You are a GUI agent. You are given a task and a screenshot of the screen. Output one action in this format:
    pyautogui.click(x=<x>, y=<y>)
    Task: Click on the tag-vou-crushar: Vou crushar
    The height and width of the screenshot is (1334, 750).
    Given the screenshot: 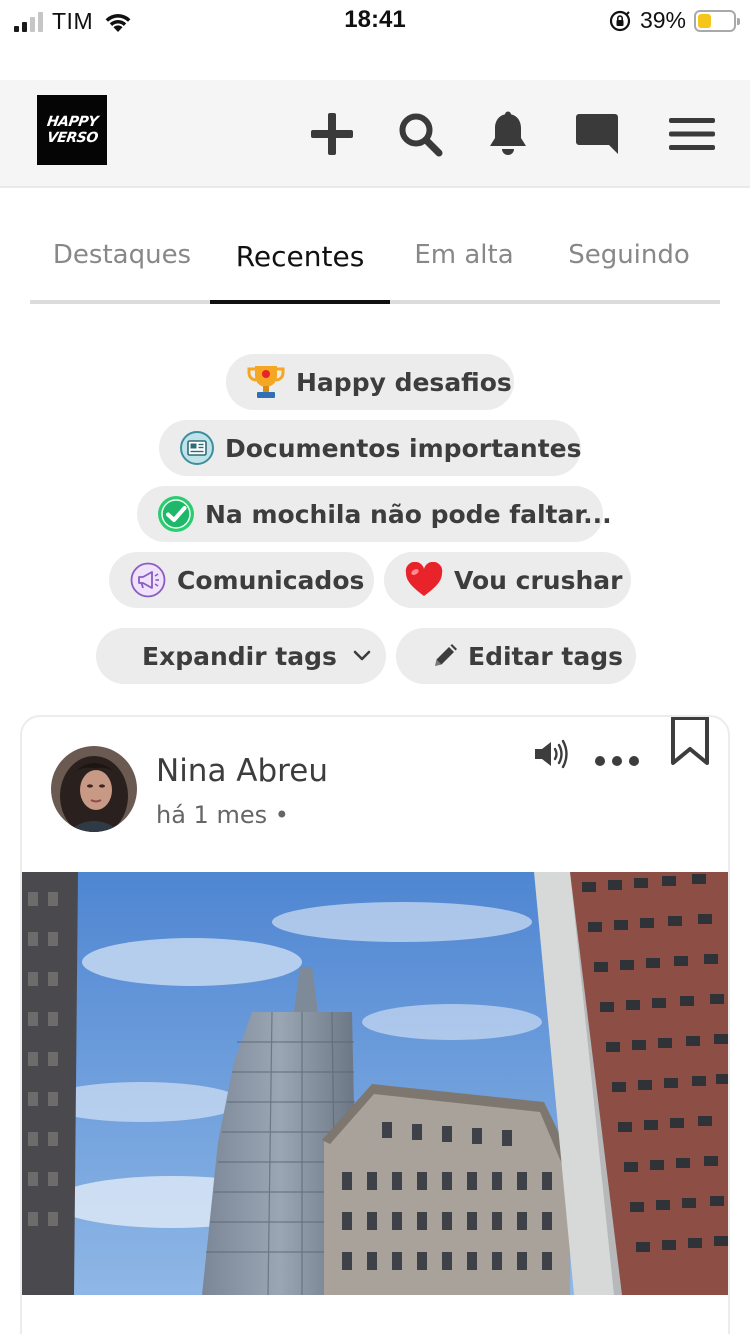 What is the action you would take?
    pyautogui.click(x=507, y=580)
    